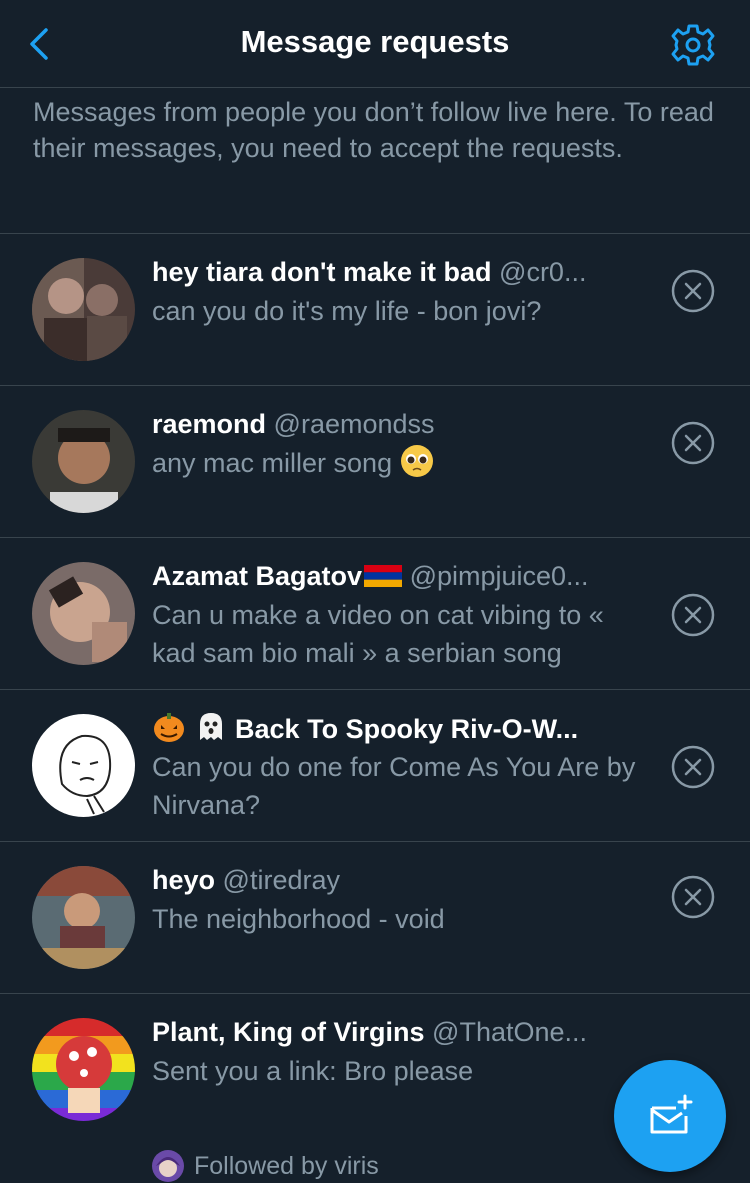 This screenshot has height=1183, width=750. What do you see at coordinates (286, 1165) in the screenshot?
I see `followed-by-text: Followed by viris` at bounding box center [286, 1165].